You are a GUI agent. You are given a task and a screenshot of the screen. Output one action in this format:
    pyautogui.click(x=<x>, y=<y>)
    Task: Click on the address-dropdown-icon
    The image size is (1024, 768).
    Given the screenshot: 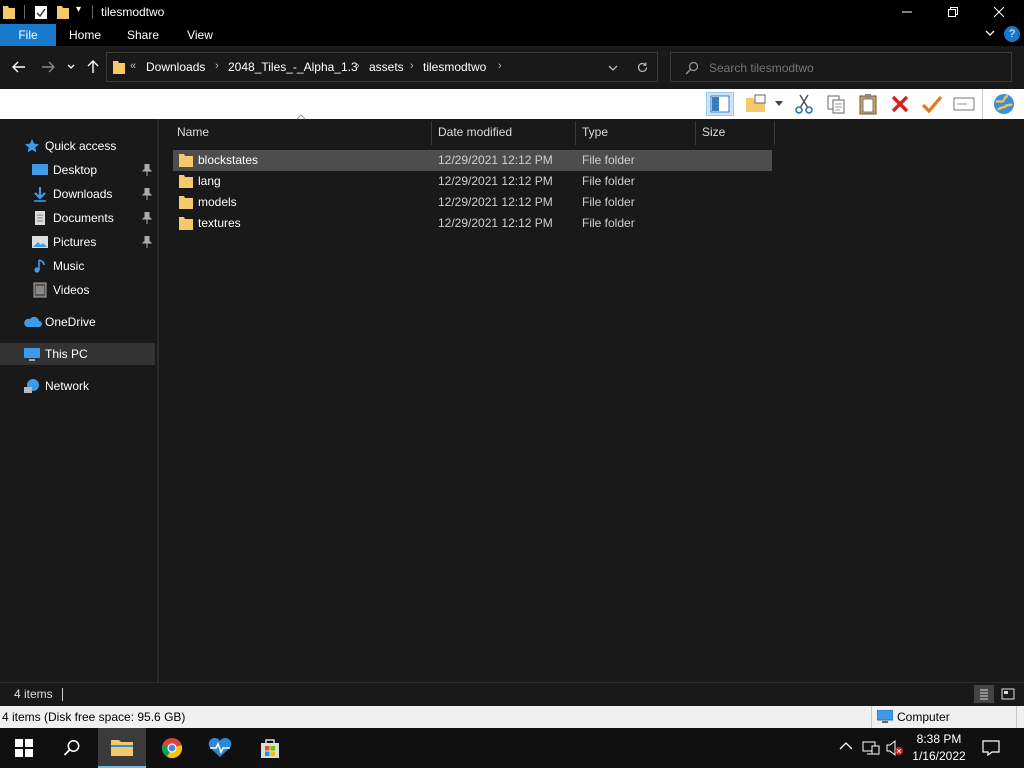 What is the action you would take?
    pyautogui.click(x=613, y=68)
    